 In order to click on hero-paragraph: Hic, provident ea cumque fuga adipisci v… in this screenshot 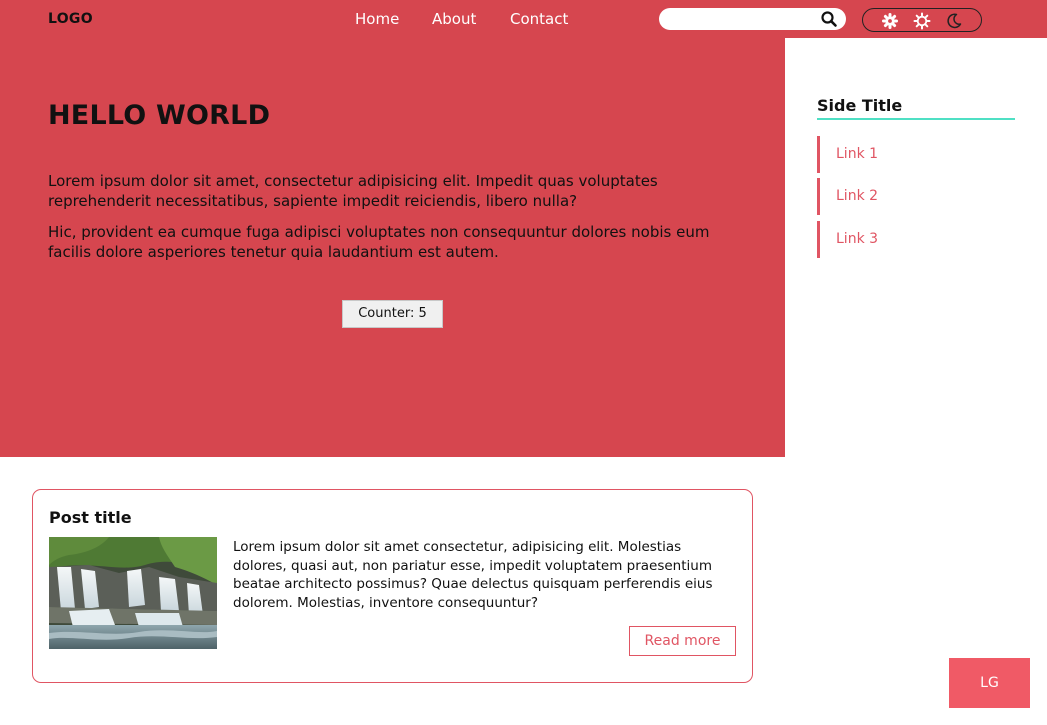, I will do `click(379, 242)`.